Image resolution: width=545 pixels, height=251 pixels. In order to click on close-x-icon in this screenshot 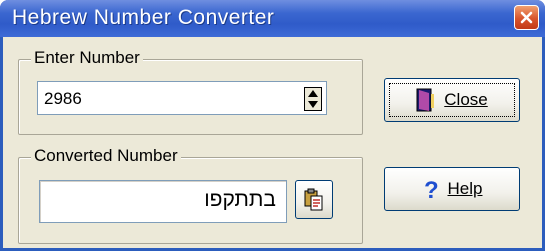, I will do `click(526, 17)`.